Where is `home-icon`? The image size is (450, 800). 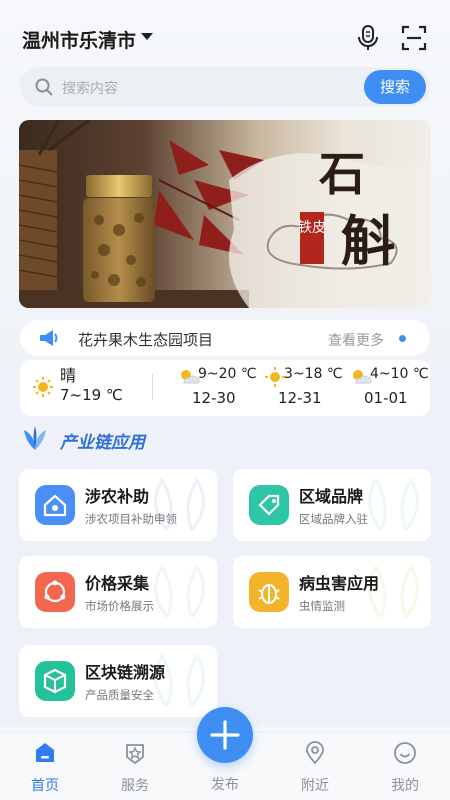
home-icon is located at coordinates (45, 752).